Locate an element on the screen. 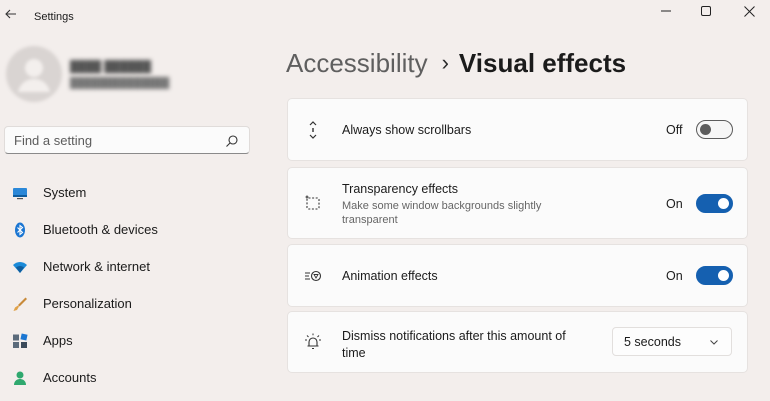 The image size is (770, 401). selected-value: 5 seconds is located at coordinates (652, 342).